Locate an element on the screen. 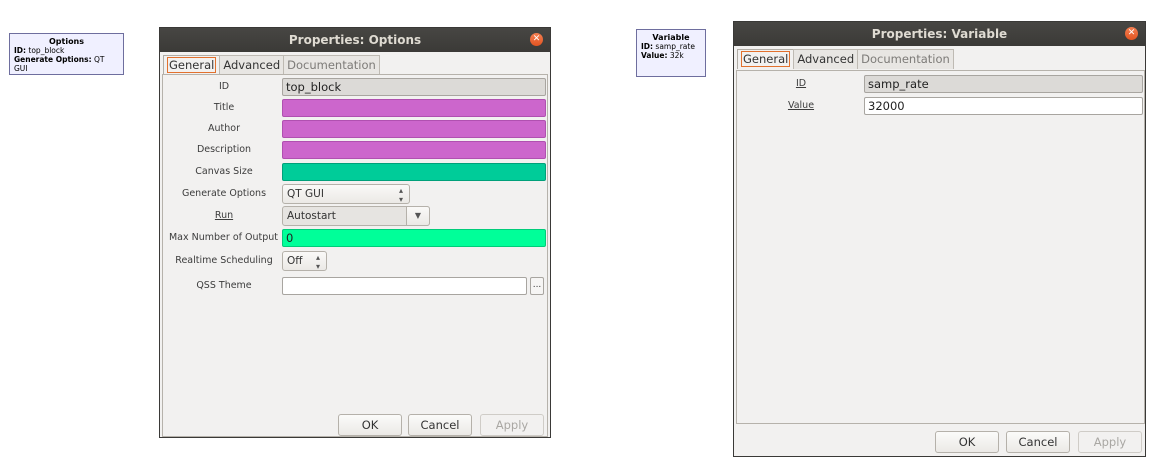 The image size is (1169, 474). generate-options-label: Generate Options is located at coordinates (224, 193).